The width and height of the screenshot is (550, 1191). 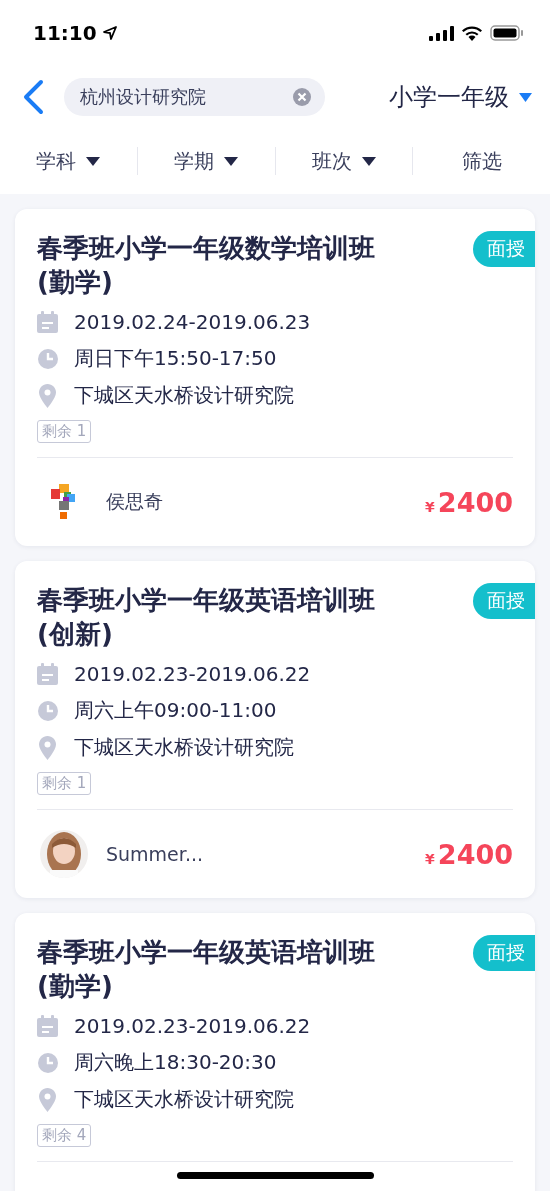 I want to click on filter-tab: 学期, so click(x=206, y=161).